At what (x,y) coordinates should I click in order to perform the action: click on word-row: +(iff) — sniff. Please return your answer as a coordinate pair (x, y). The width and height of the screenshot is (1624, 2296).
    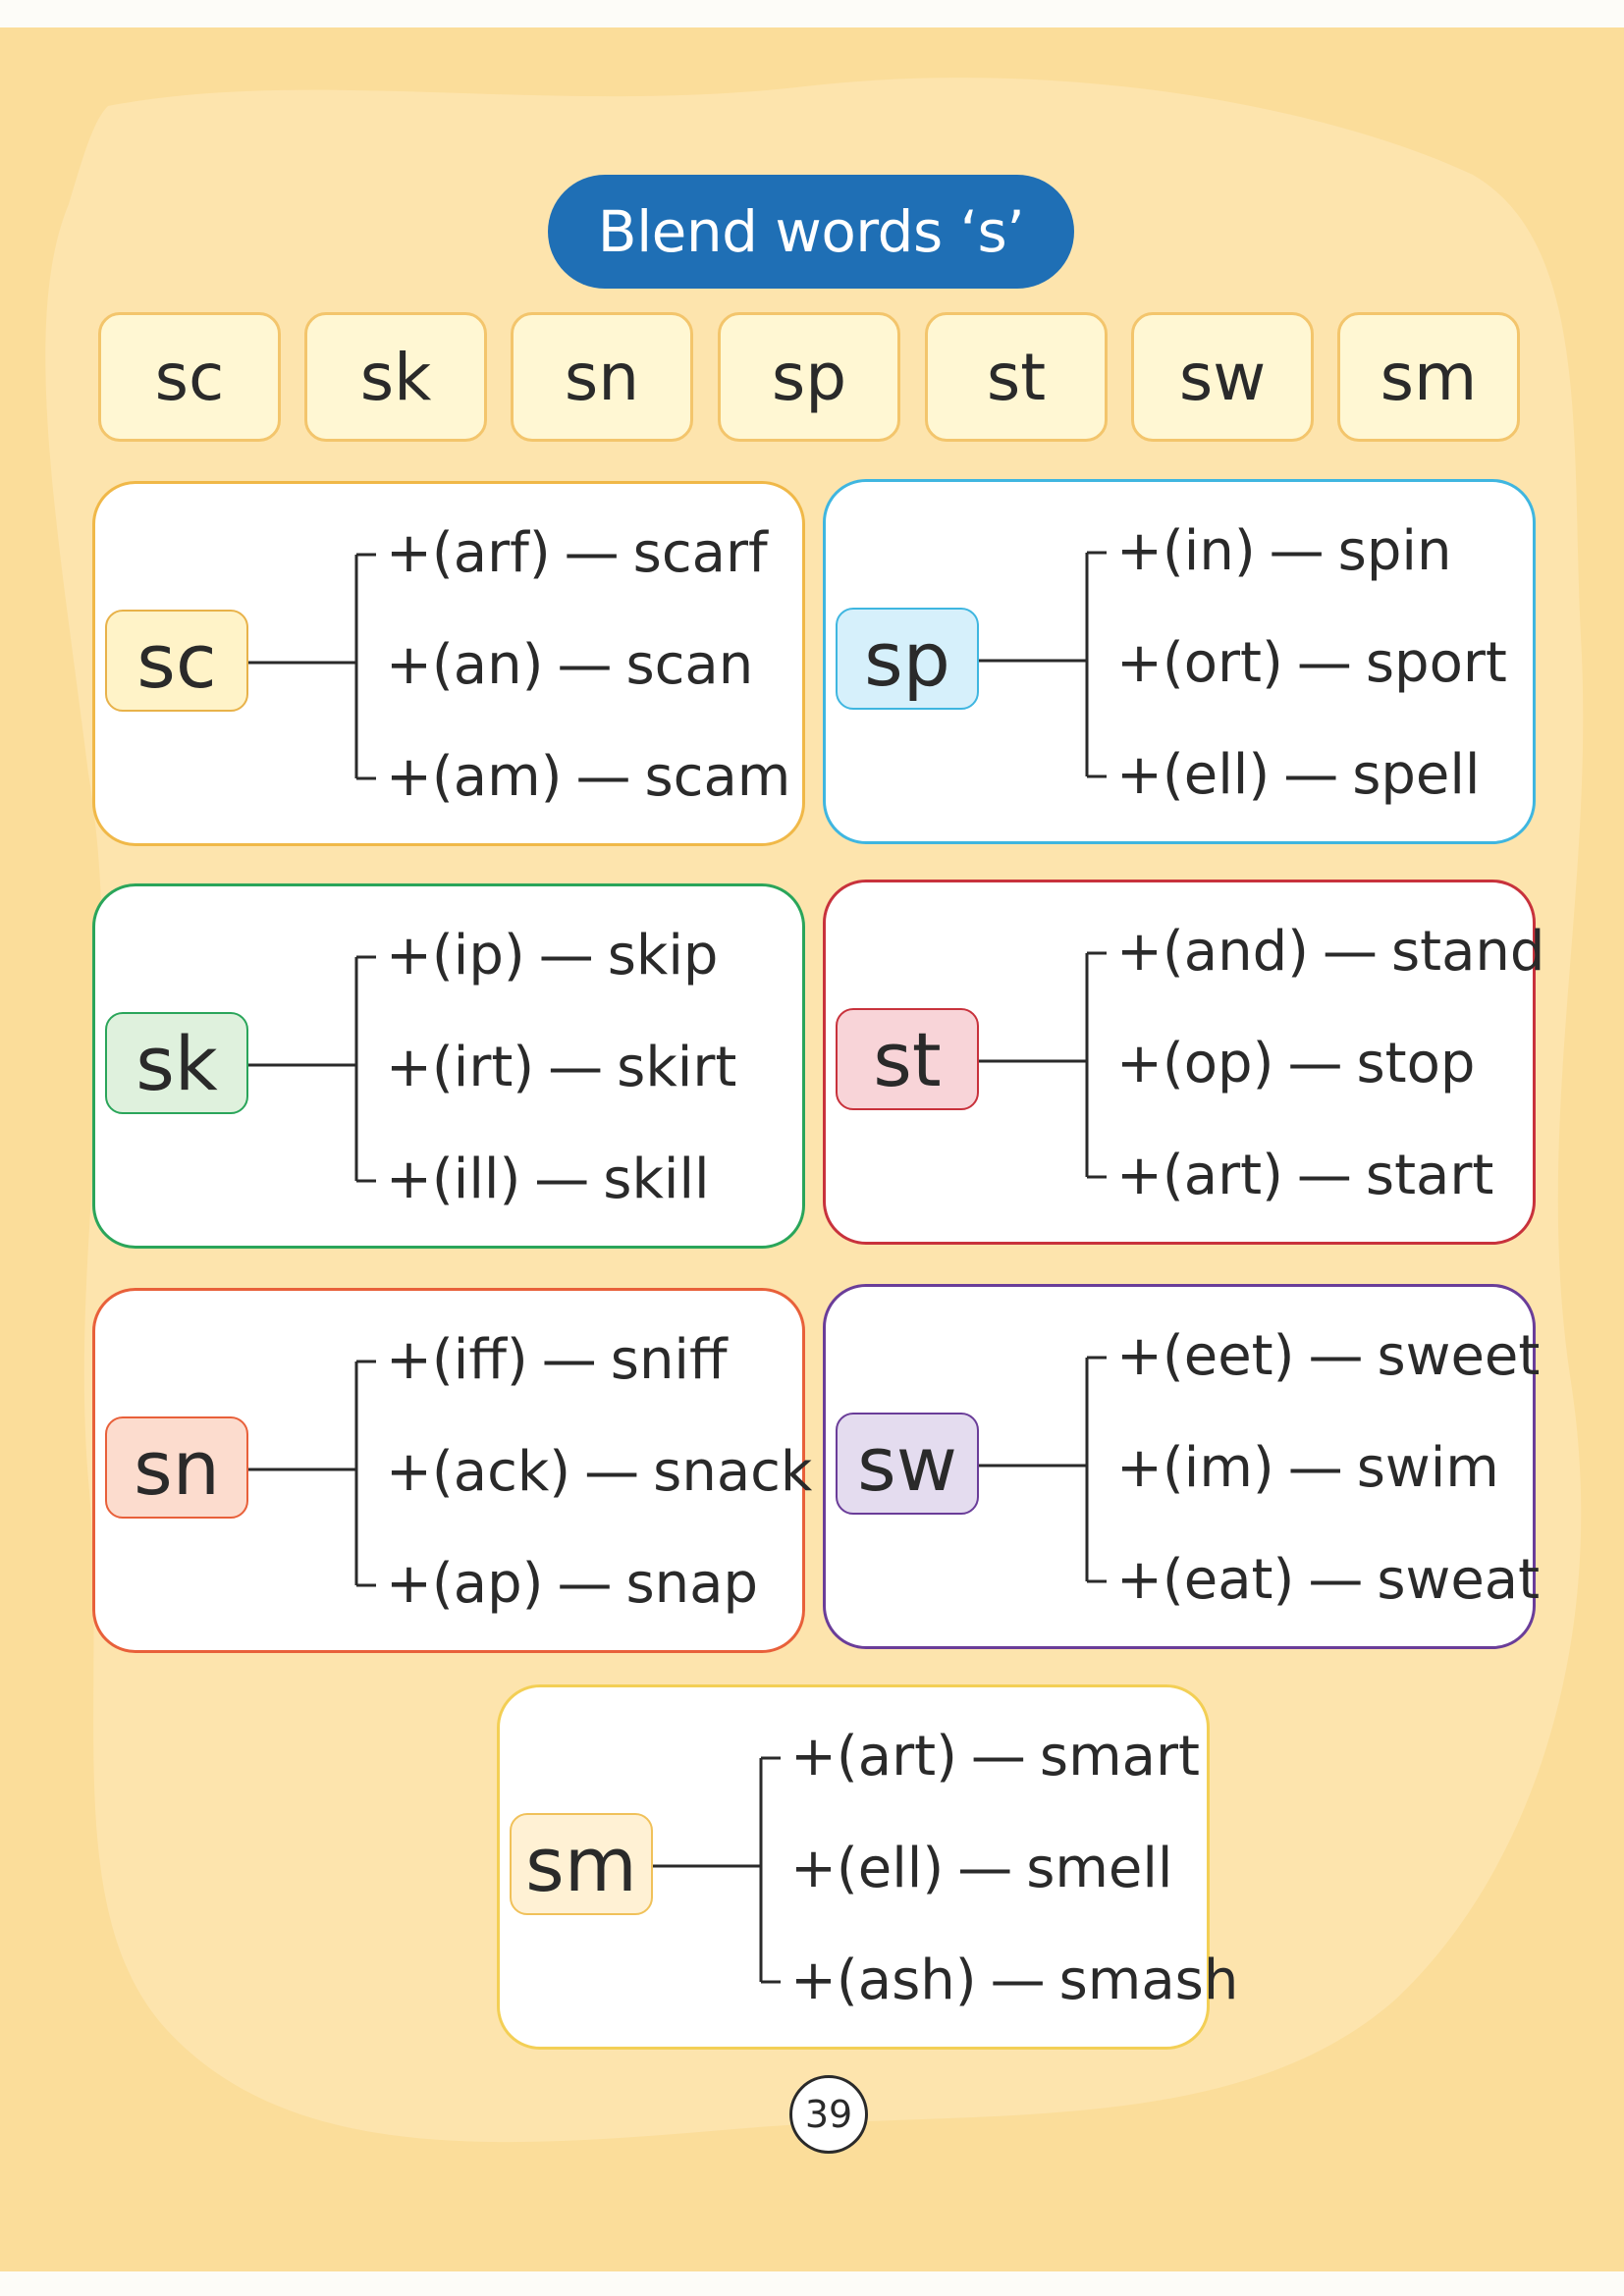
    Looking at the image, I should click on (557, 1360).